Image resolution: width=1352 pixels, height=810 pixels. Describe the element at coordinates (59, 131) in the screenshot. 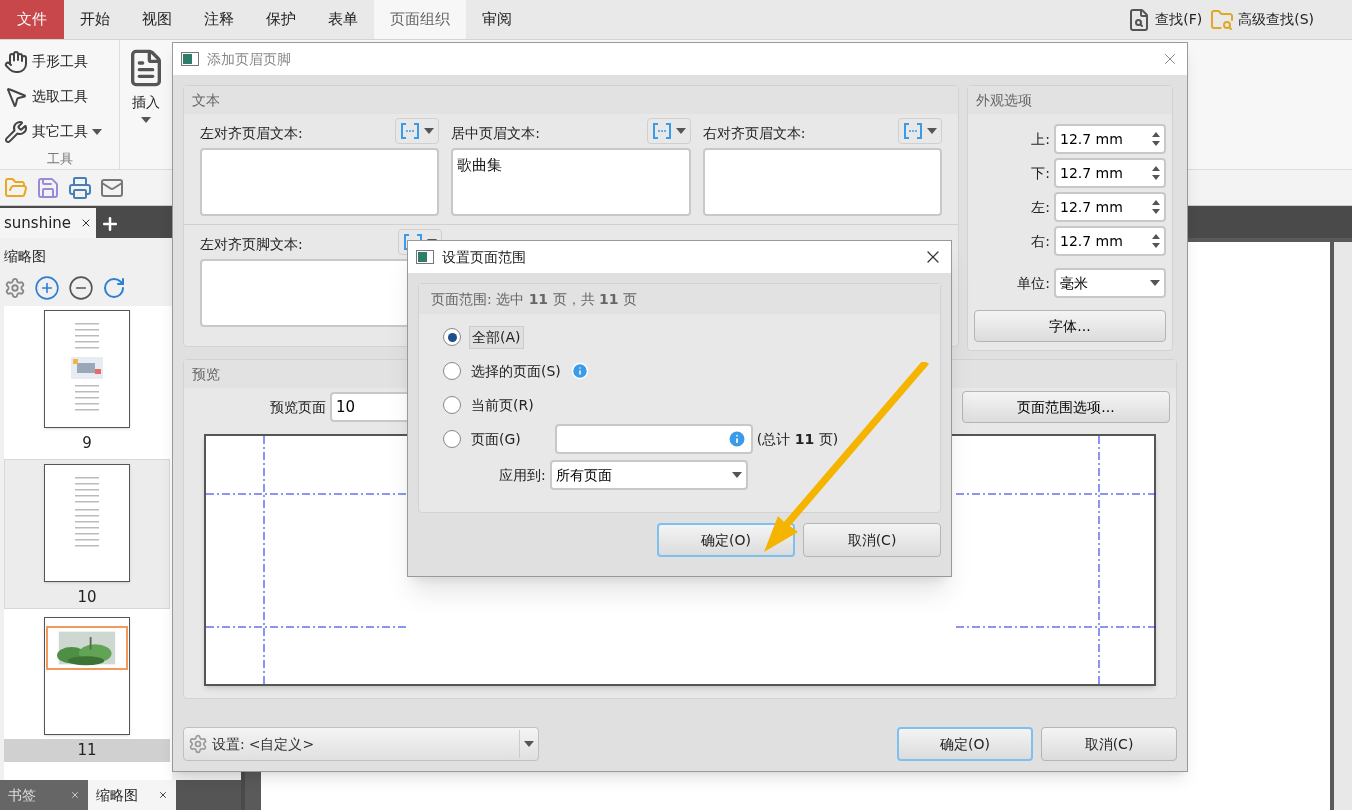

I see `tool-button: 其它工具` at that location.